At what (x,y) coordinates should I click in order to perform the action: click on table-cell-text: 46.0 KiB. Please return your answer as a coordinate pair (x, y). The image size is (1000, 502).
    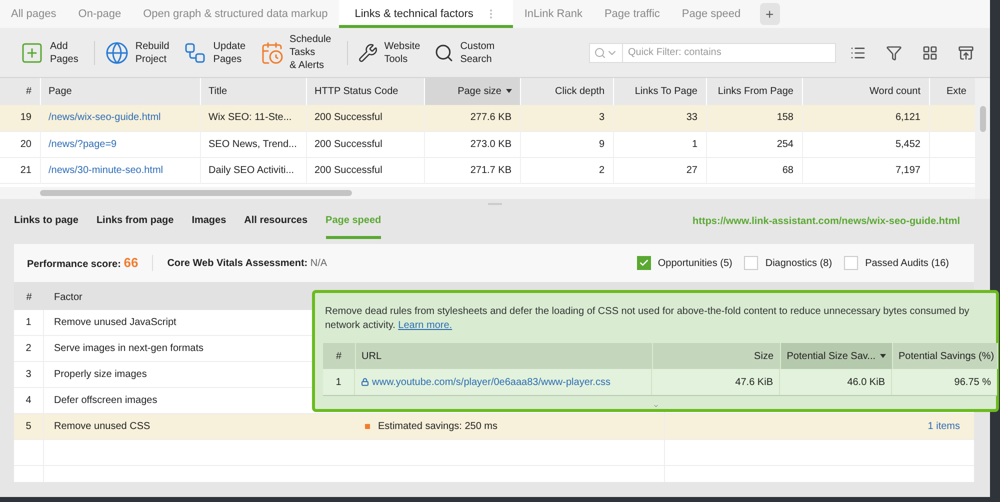
    Looking at the image, I should click on (866, 383).